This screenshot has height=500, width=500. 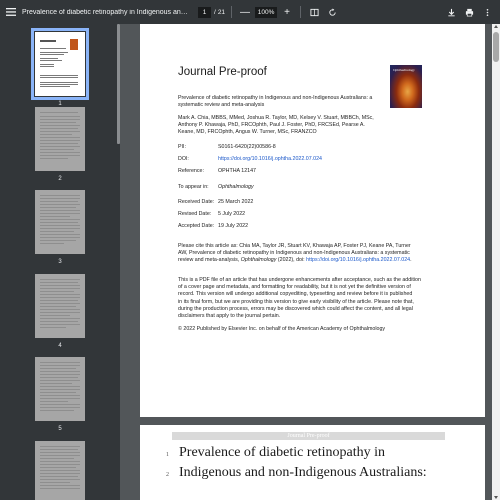 I want to click on accepted-row: Accepted Date: 19 July 2022, so click(x=213, y=226).